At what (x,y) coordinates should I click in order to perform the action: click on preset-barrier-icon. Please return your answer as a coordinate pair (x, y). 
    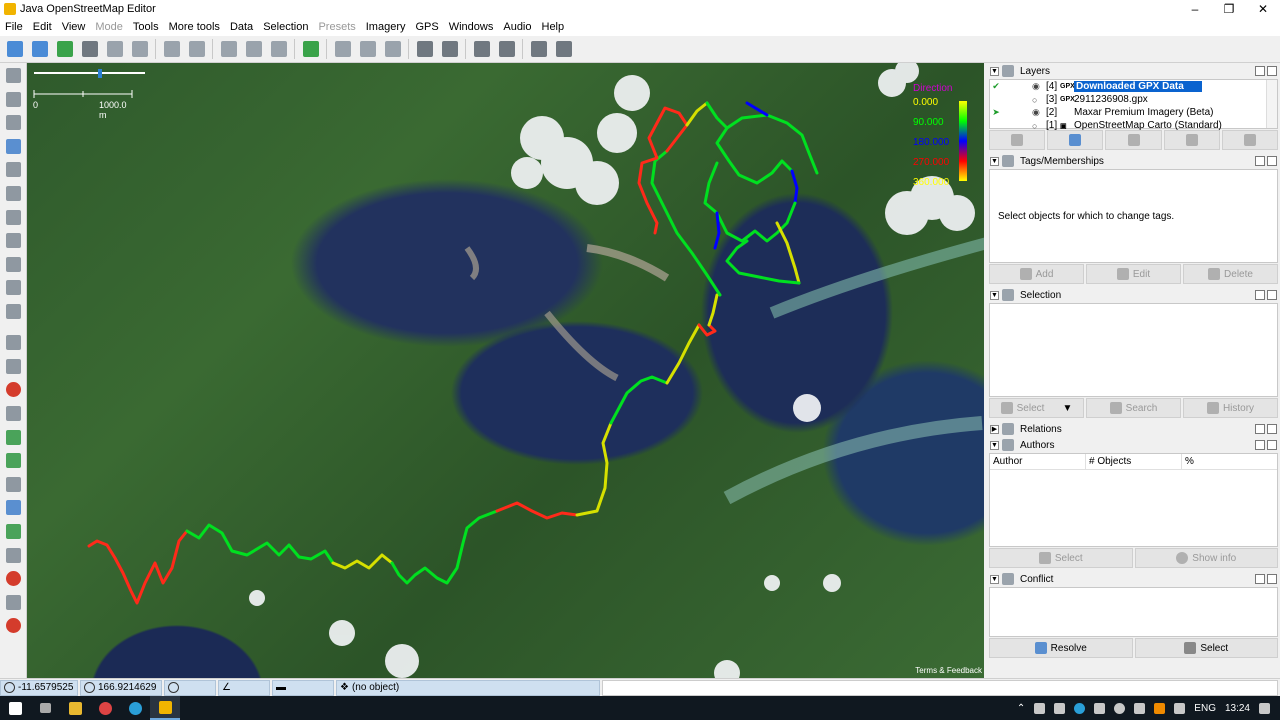
    Looking at the image, I should click on (482, 49).